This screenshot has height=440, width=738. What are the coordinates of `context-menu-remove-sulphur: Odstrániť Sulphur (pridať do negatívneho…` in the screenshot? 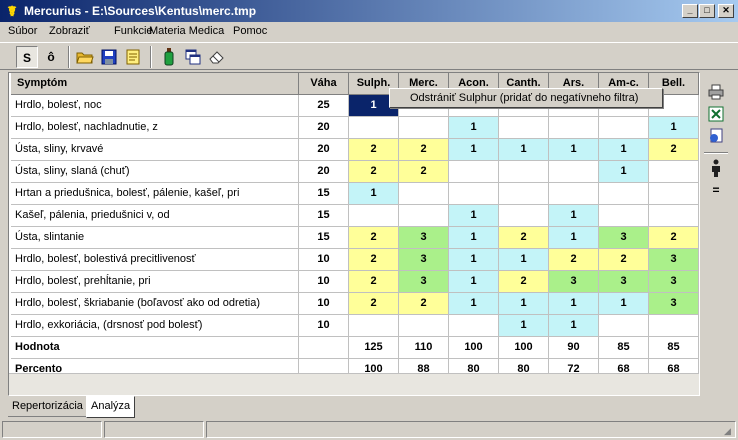 It's located at (524, 98).